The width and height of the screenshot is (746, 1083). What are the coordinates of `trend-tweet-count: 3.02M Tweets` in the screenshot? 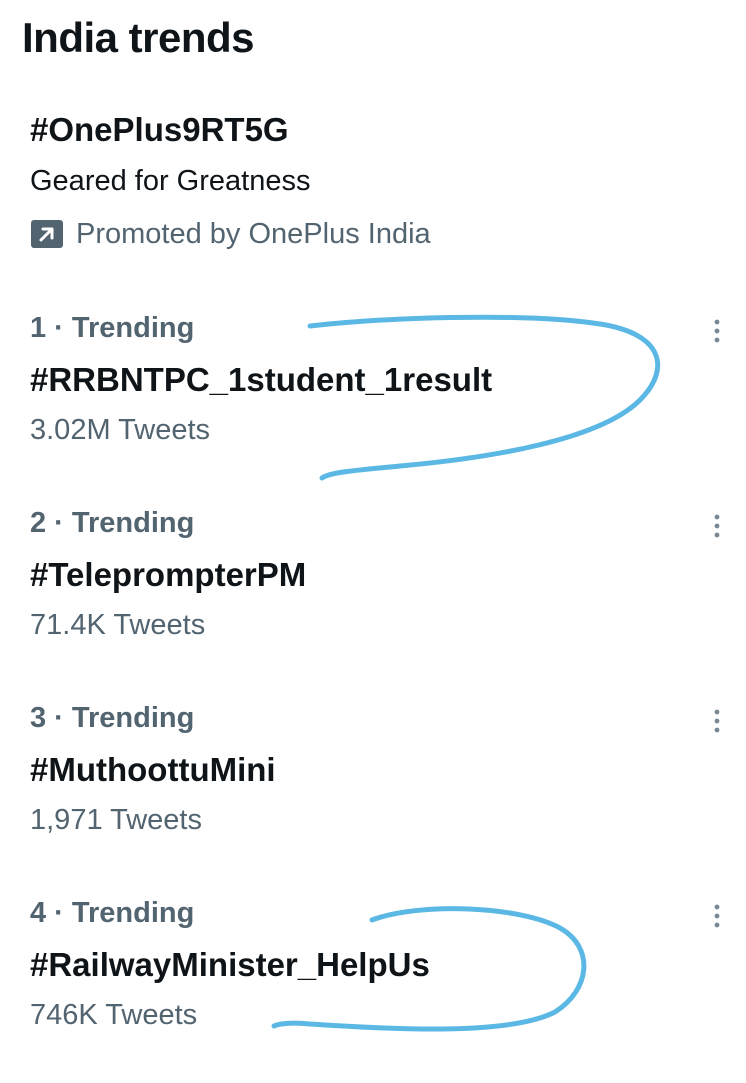 It's located at (120, 430).